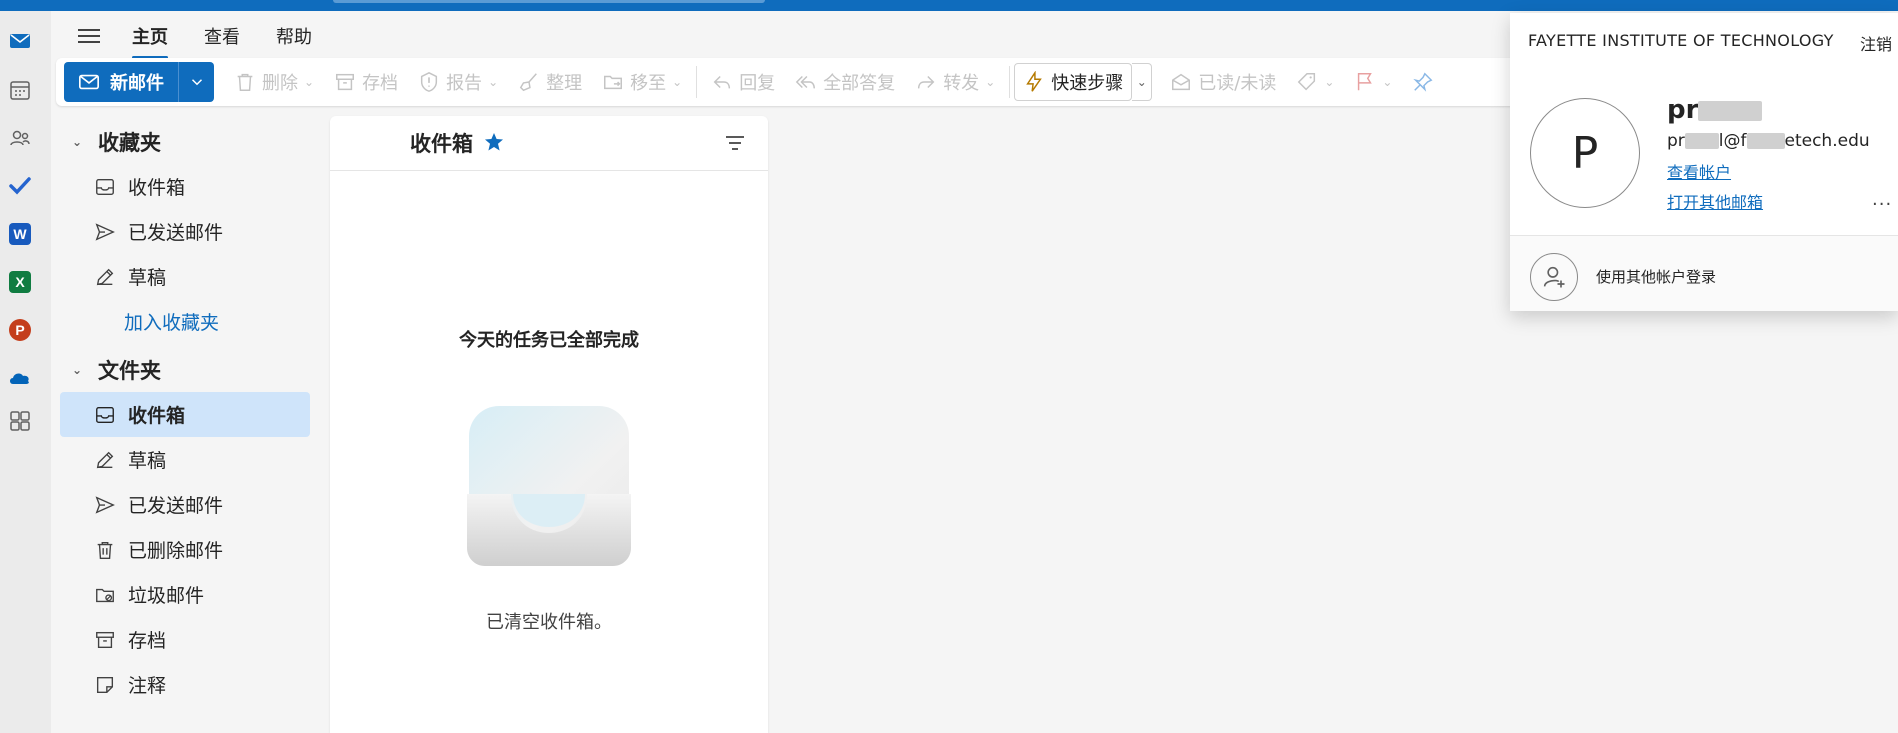  I want to click on user-email: pr l@f etech.edu, so click(1768, 141).